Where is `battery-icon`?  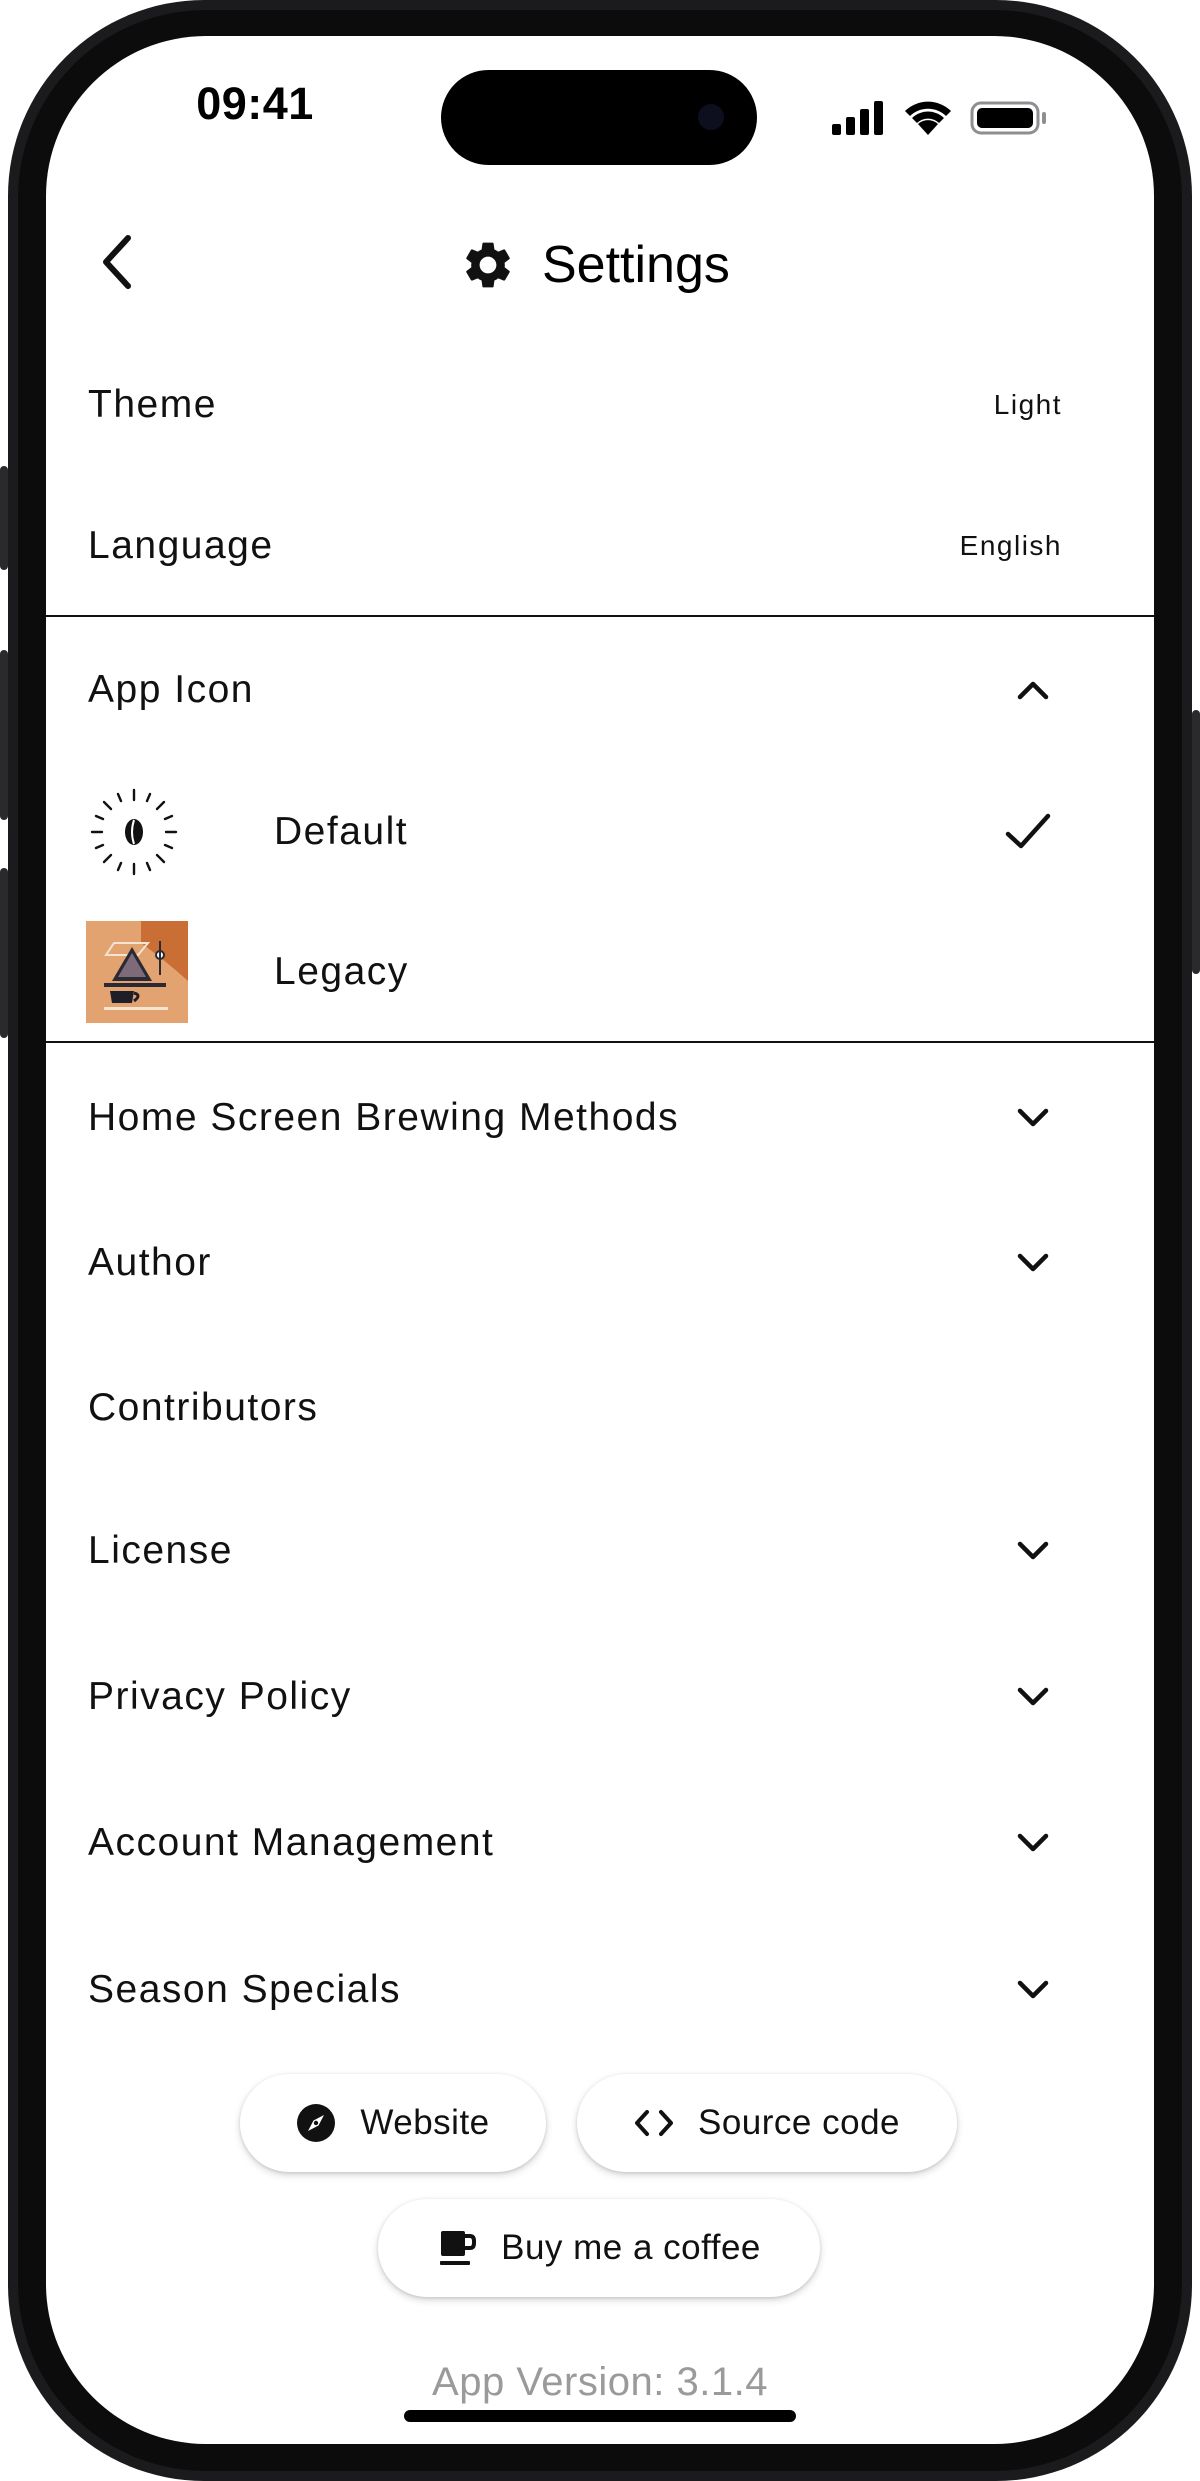
battery-icon is located at coordinates (1008, 118).